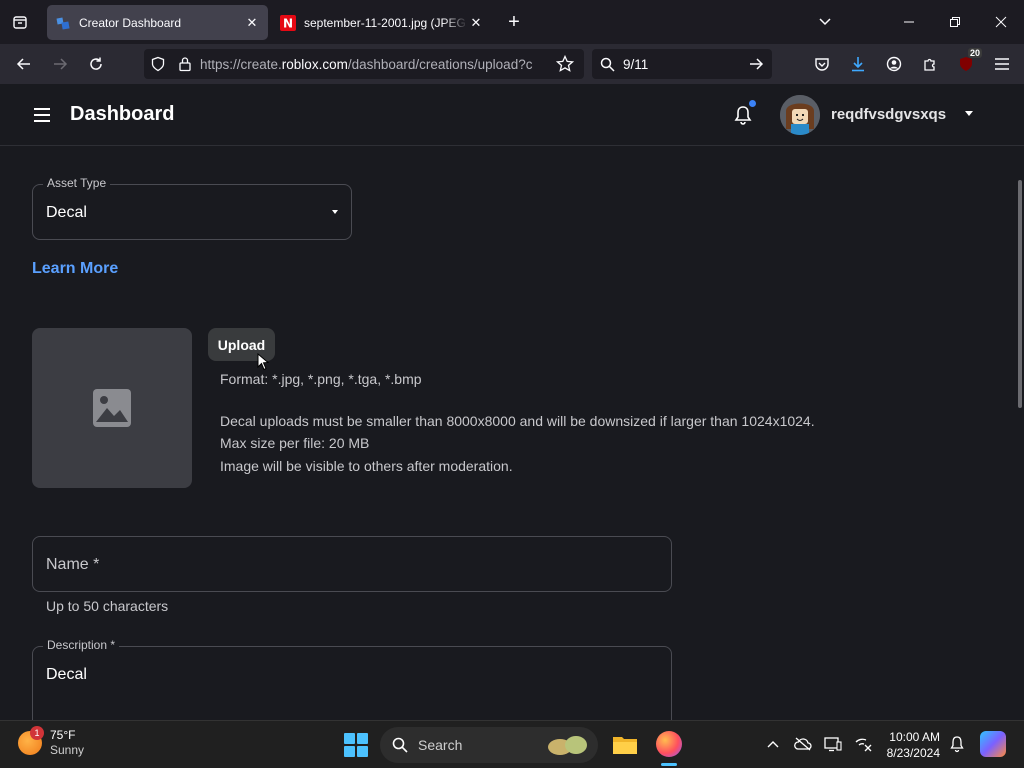 This screenshot has height=768, width=1024. I want to click on description-value: Decal, so click(66, 674).